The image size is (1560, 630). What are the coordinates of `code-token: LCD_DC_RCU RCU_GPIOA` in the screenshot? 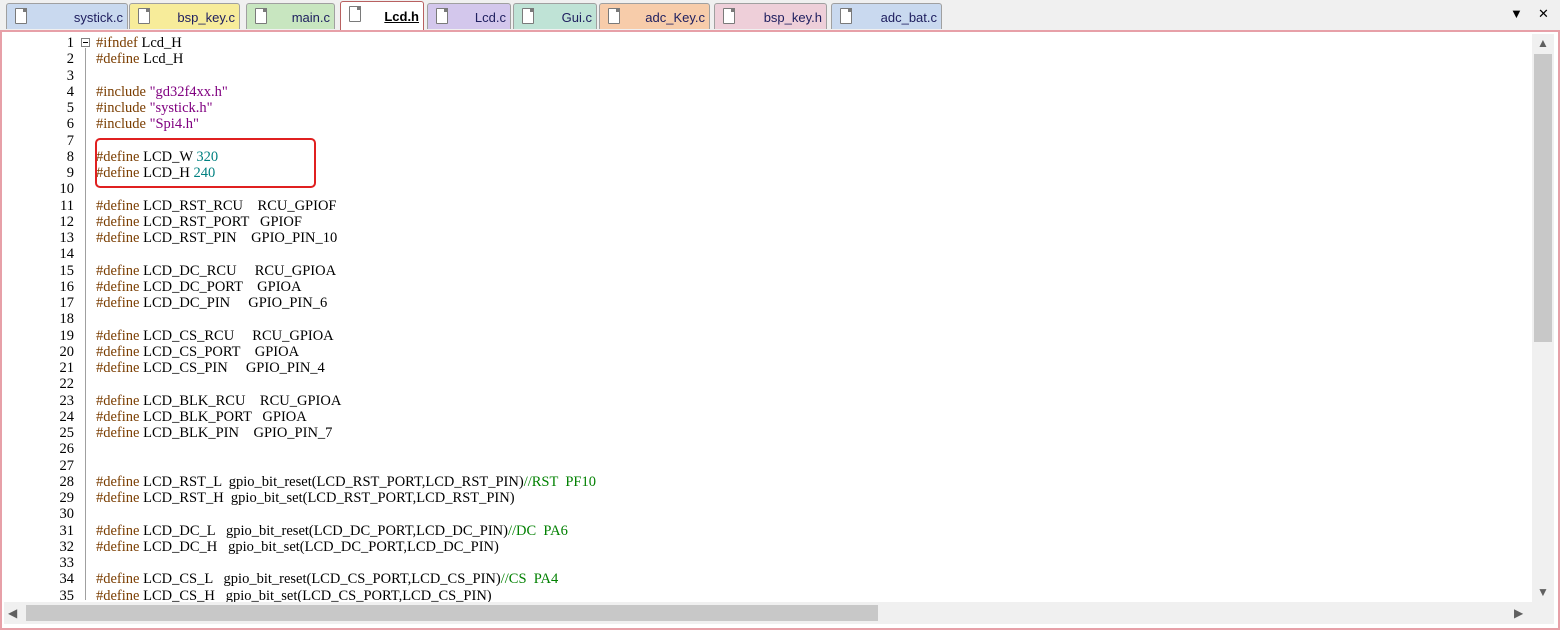 It's located at (238, 270).